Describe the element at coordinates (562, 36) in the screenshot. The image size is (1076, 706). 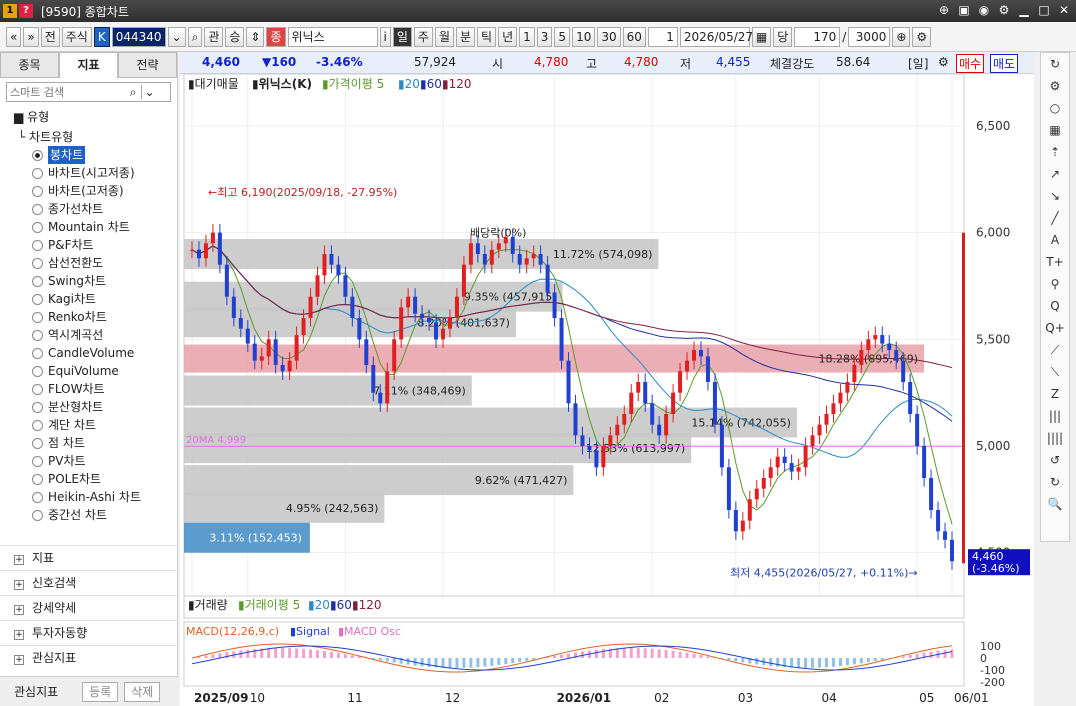
I see `interval-5: 5` at that location.